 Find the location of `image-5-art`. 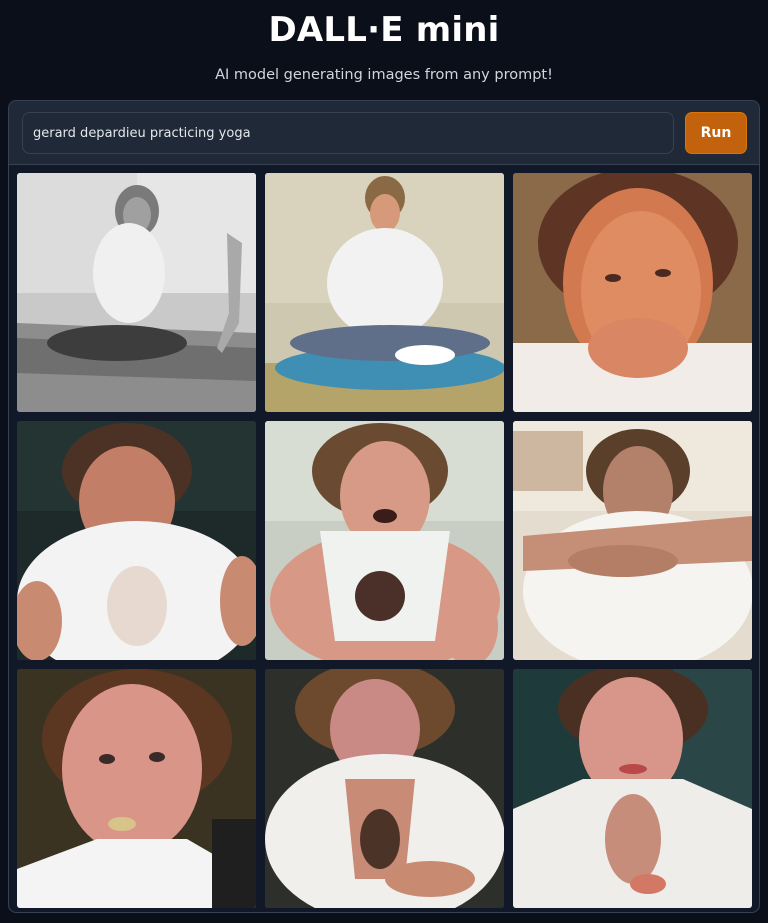

image-5-art is located at coordinates (384, 540).